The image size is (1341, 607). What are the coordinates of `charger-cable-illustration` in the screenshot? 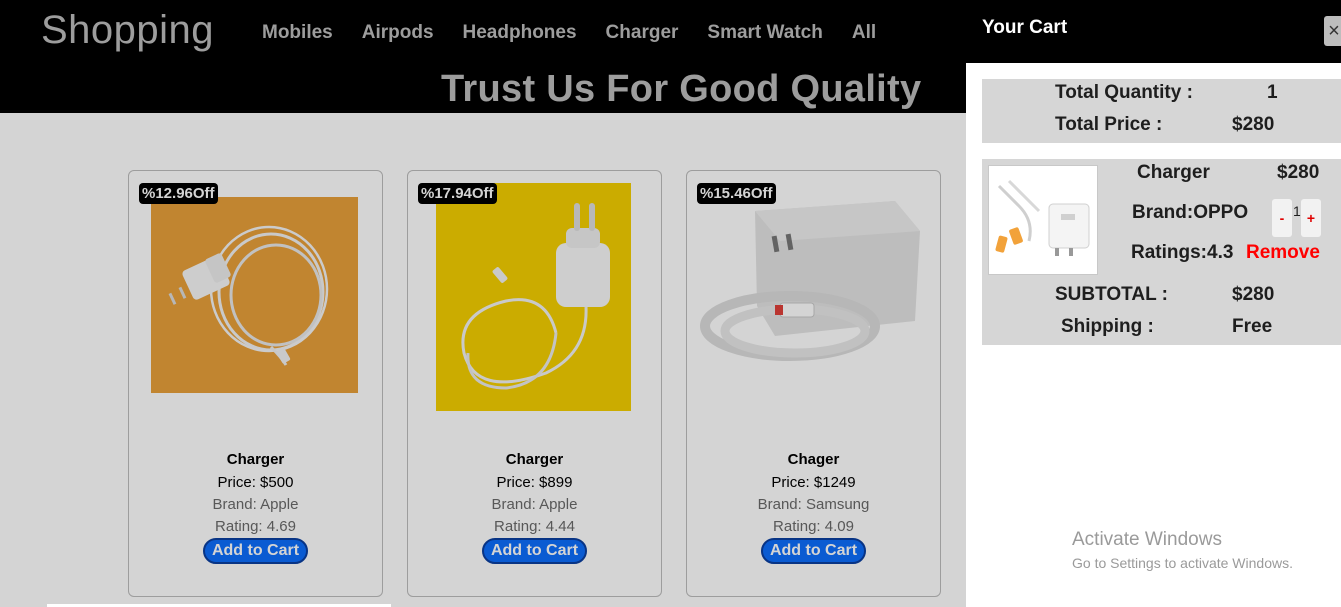 It's located at (254, 295).